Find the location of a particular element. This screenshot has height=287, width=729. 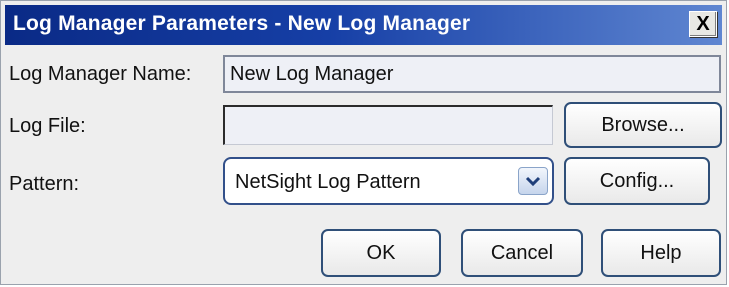

close-icon: X is located at coordinates (703, 23).